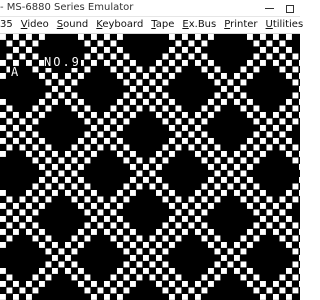  I want to click on title-bar: - MS-6880 Series Emulator, so click(150, 8).